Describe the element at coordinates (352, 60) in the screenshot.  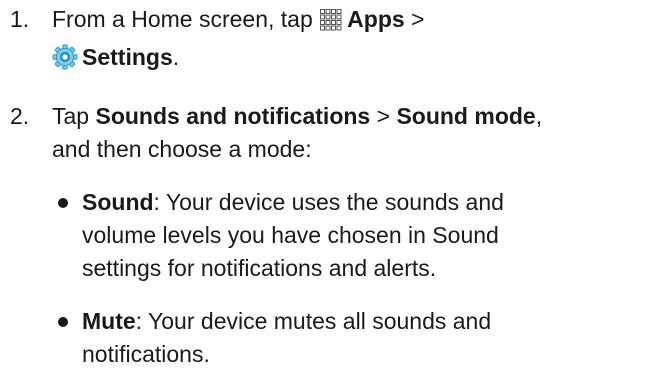
I see `step-1-line-2: Settings.` at that location.